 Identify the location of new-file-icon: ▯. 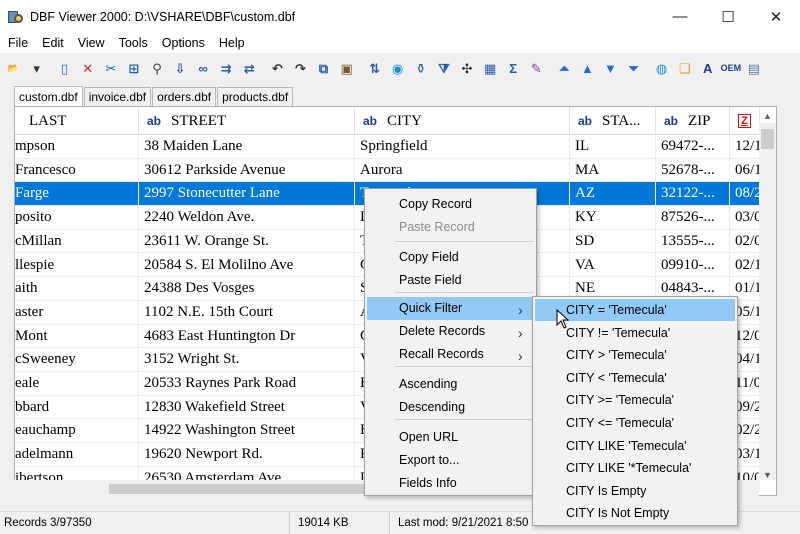
(64, 68).